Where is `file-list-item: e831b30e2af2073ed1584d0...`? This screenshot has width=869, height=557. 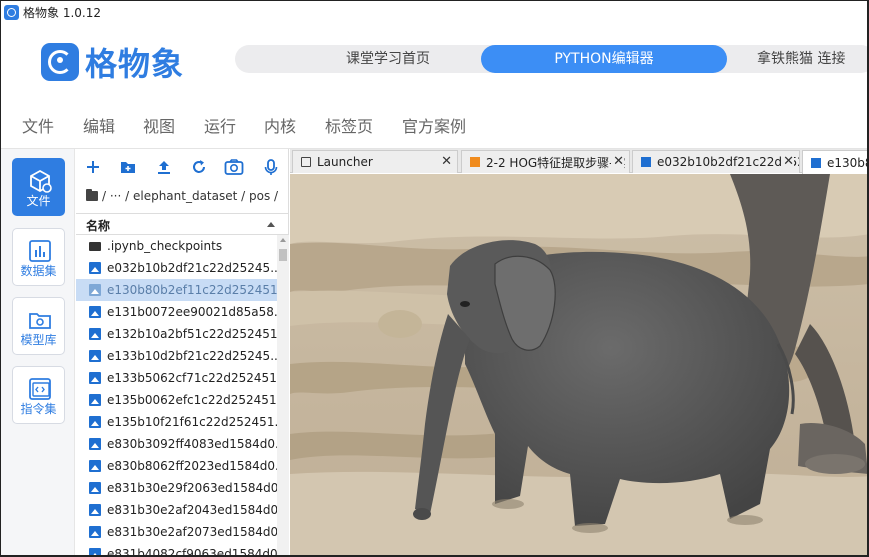 file-list-item: e831b30e2af2073ed1584d0... is located at coordinates (176, 532).